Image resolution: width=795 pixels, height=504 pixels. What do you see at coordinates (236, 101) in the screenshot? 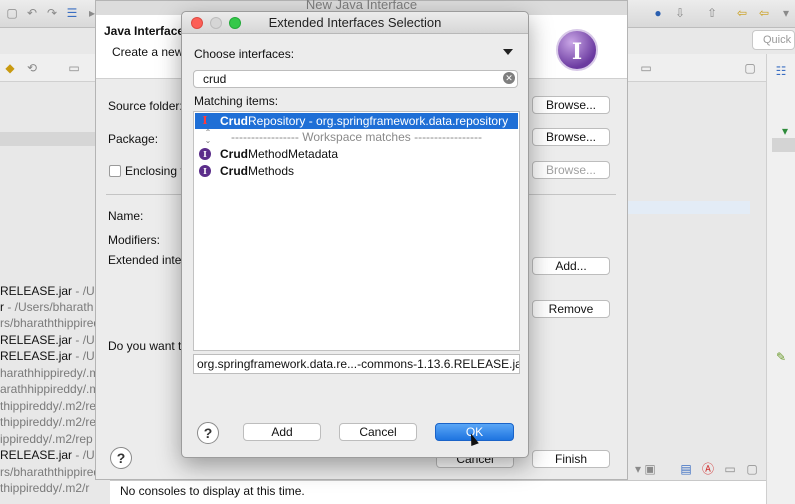
I see `matching-items-label: Matching items:` at bounding box center [236, 101].